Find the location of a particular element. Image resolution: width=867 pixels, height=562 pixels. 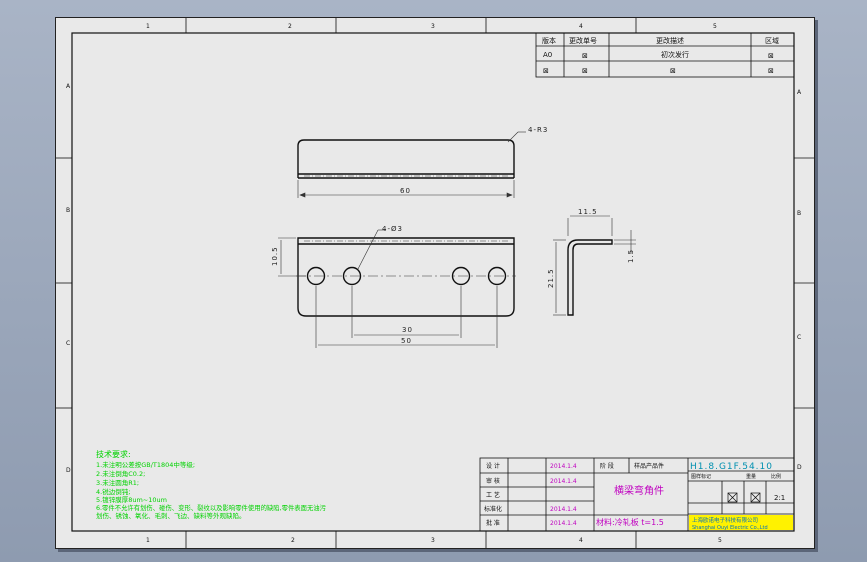

zone-bottom-2: 2 is located at coordinates (293, 540).